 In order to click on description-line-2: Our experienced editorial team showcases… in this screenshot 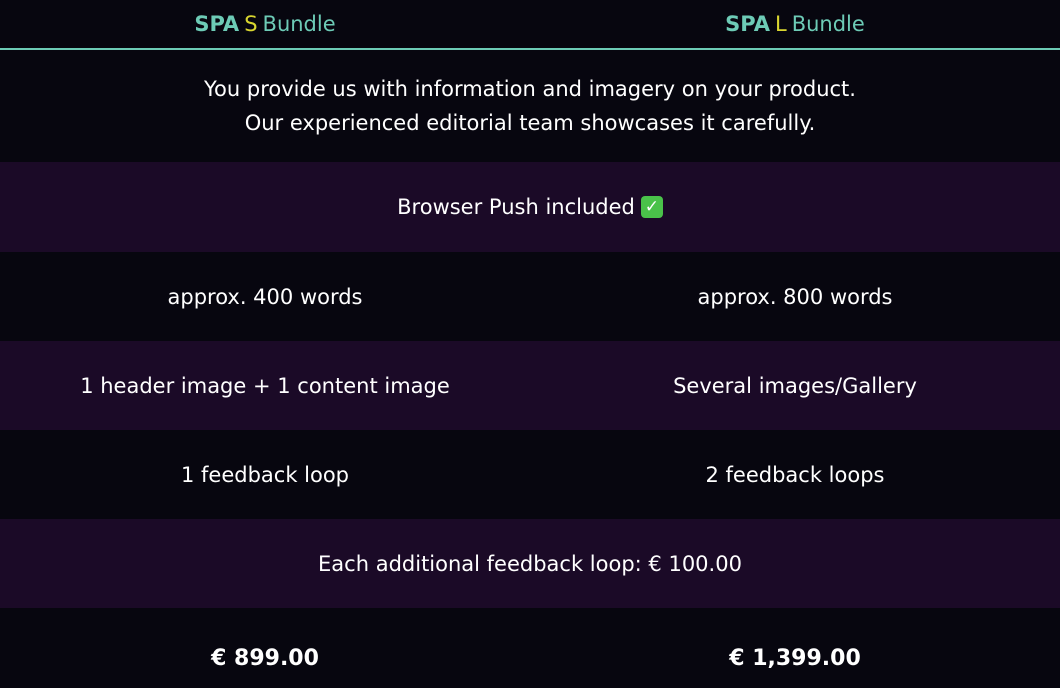, I will do `click(530, 123)`.